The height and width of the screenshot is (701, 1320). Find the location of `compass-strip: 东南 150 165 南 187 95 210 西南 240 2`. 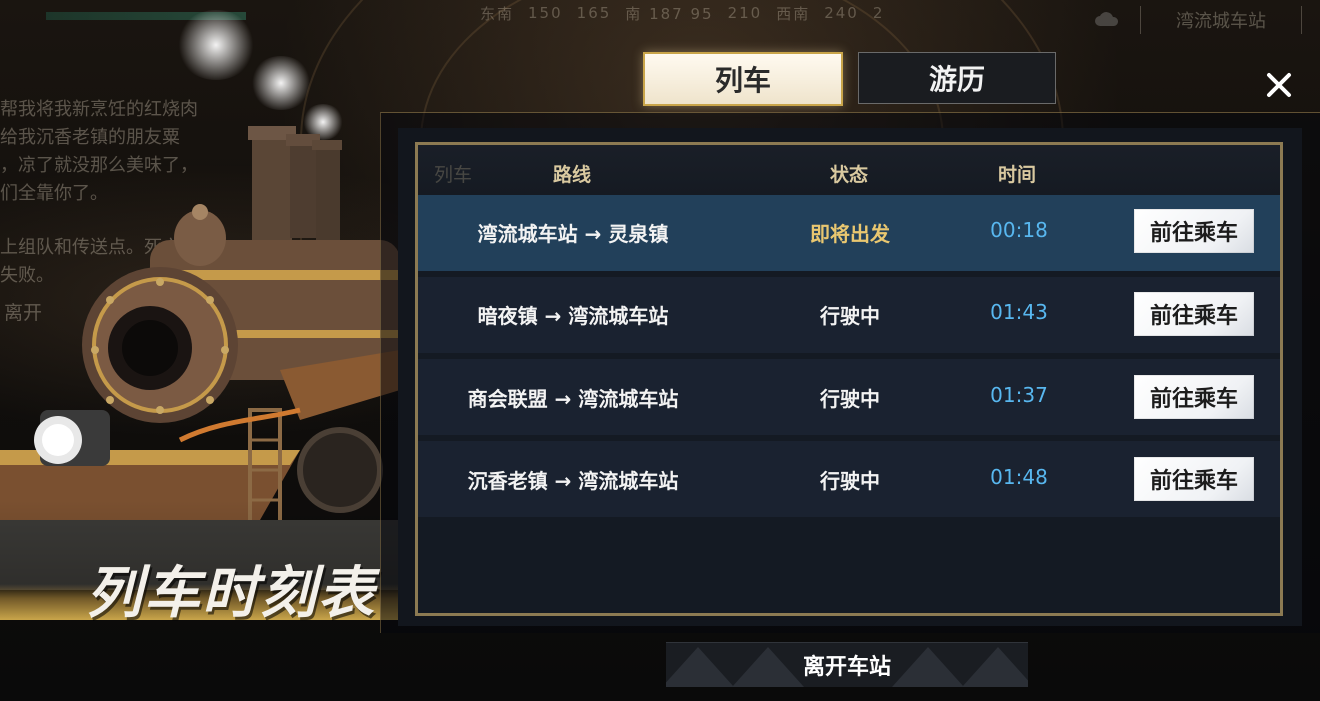

compass-strip: 东南 150 165 南 187 95 210 西南 240 2 is located at coordinates (690, 13).